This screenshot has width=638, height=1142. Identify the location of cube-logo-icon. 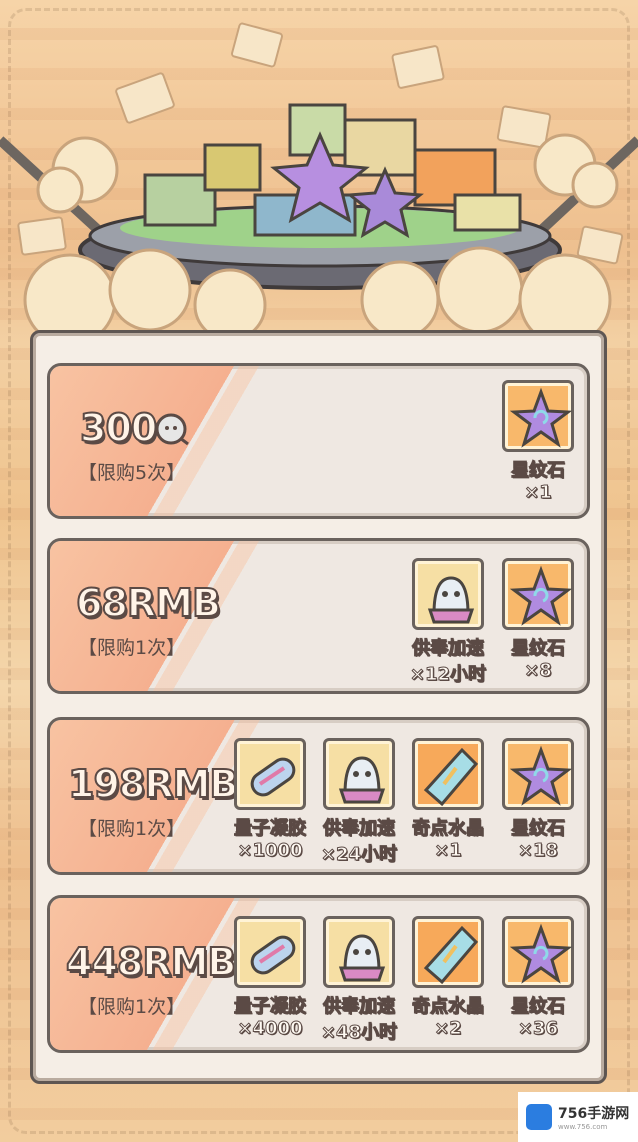
(539, 1117).